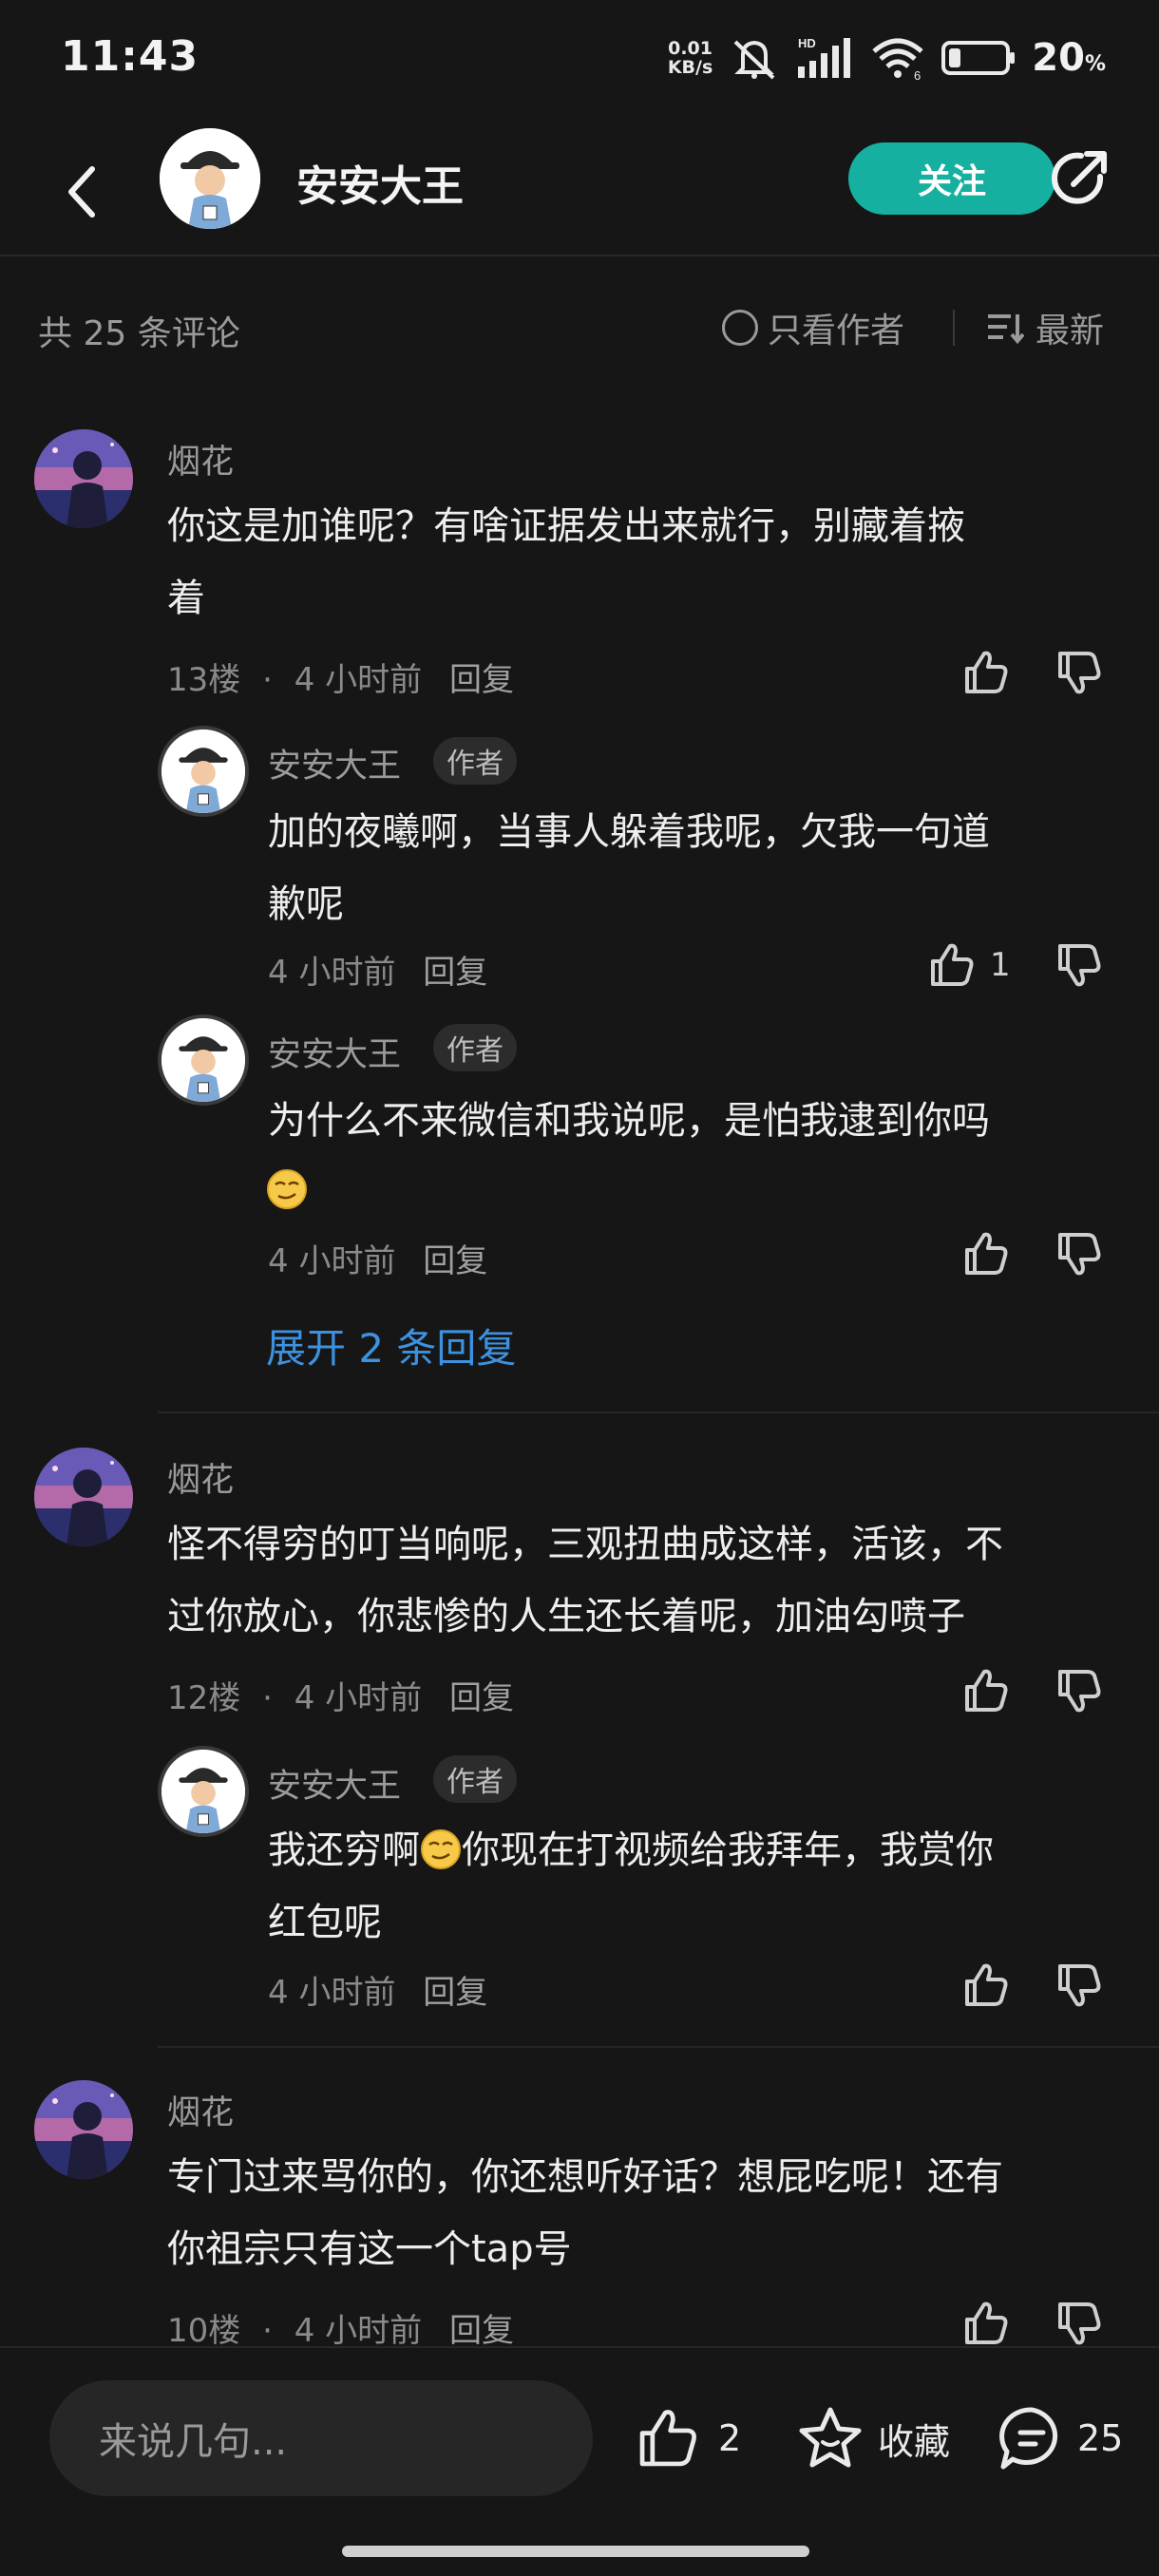 This screenshot has height=2576, width=1159. I want to click on floor-number: 10楼, so click(204, 2331).